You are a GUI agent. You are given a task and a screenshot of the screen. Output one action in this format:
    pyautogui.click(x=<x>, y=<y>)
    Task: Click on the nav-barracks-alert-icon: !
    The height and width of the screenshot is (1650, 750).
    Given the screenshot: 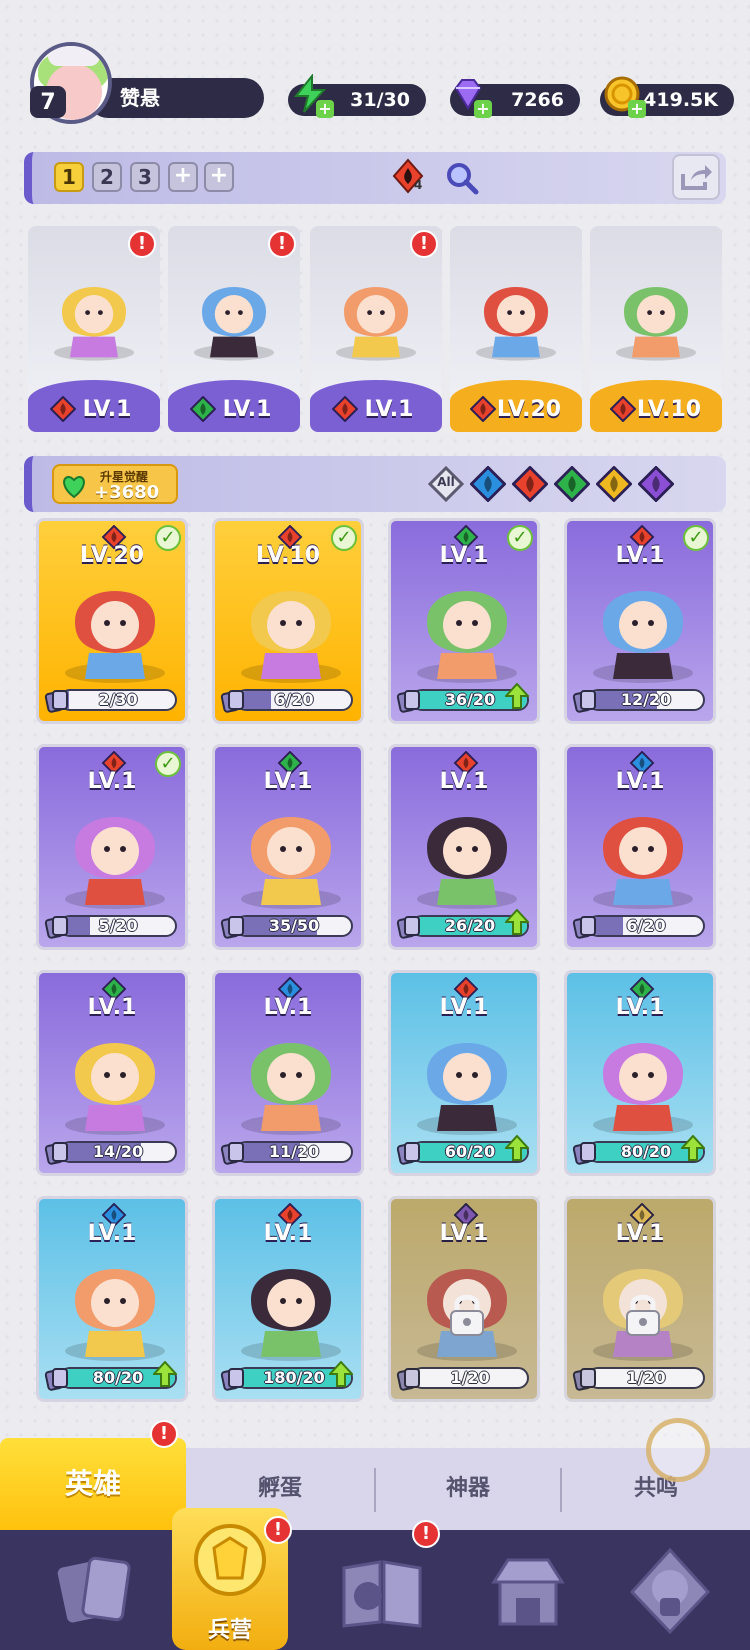 What is the action you would take?
    pyautogui.click(x=278, y=1530)
    